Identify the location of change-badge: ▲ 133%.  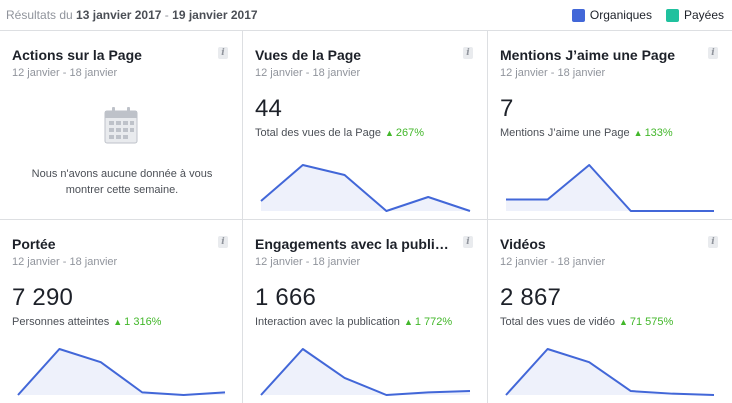
(653, 133).